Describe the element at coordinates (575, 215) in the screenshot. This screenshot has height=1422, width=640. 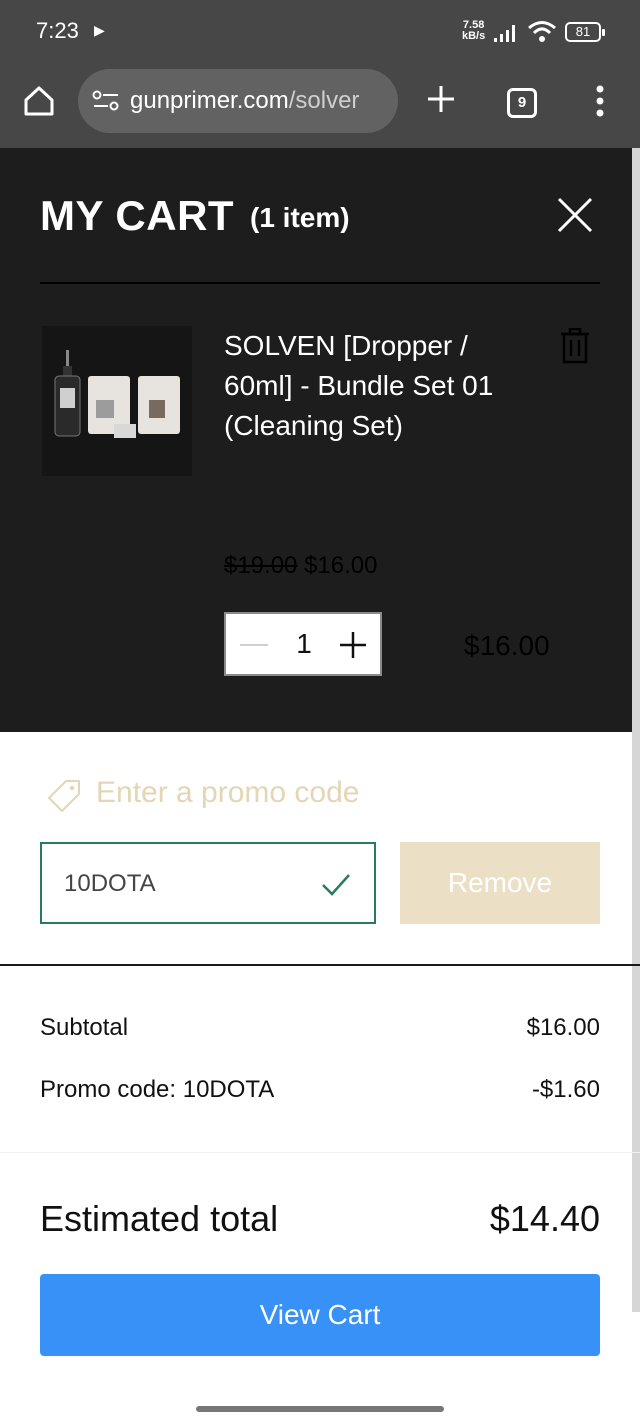
I see `close-icon` at that location.